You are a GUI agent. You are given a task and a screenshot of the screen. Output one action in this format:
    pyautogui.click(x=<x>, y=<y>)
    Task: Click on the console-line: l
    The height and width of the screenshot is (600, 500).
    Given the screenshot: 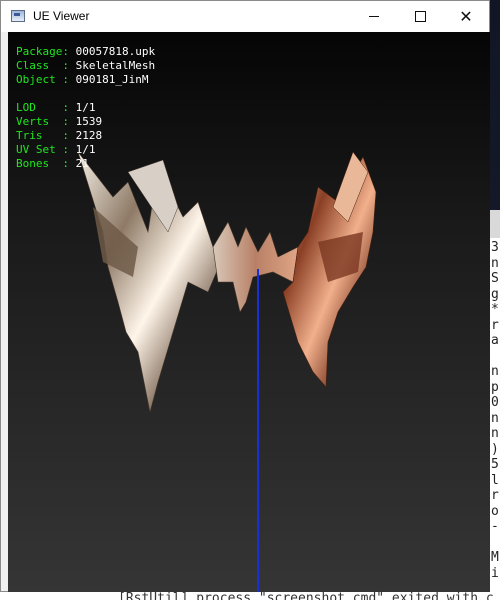 What is the action you would take?
    pyautogui.click(x=495, y=480)
    